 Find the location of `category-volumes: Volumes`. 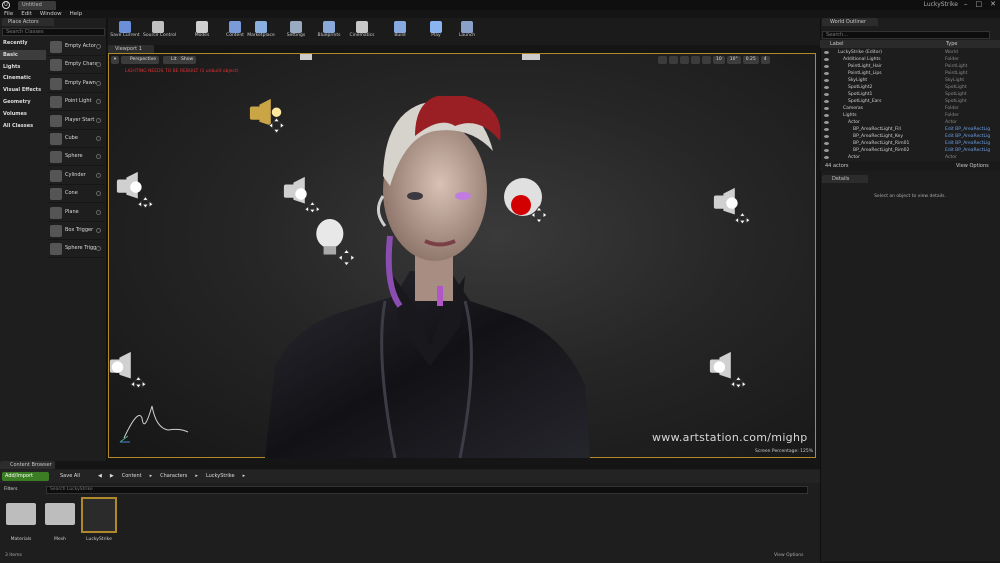

category-volumes: Volumes is located at coordinates (23, 114).